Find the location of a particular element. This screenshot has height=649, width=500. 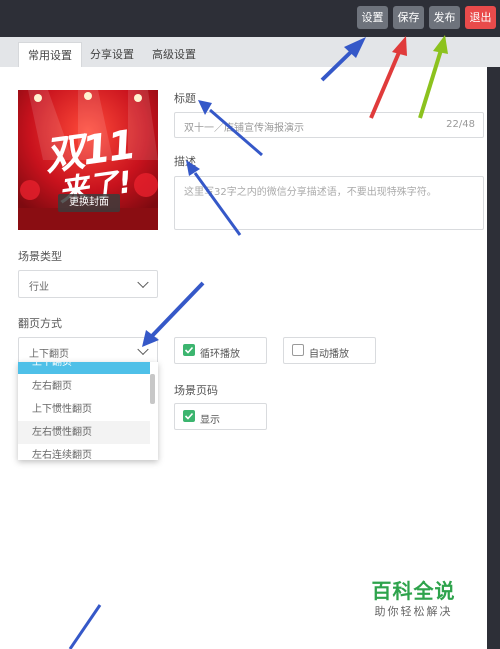

scene-type-value: 行业 is located at coordinates (39, 287).